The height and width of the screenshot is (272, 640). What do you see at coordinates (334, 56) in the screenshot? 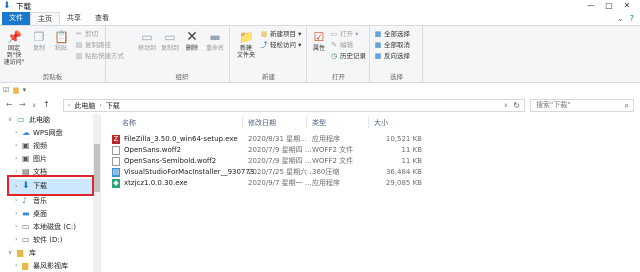
I see `history-icon: ◷` at bounding box center [334, 56].